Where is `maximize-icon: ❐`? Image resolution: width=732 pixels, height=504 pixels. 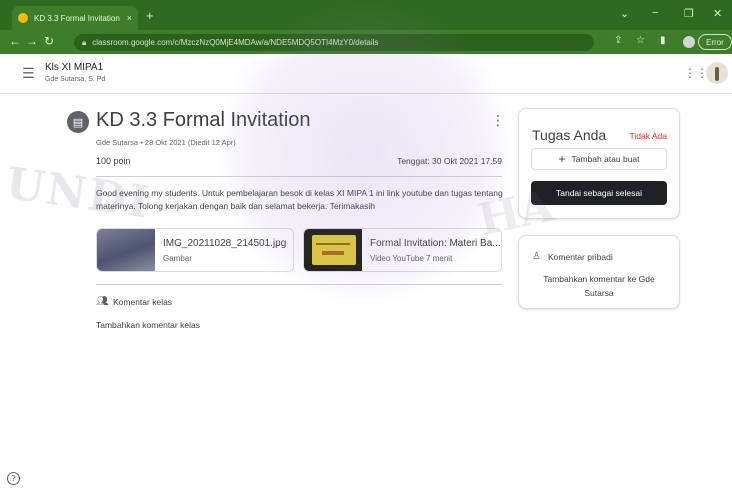 maximize-icon: ❐ is located at coordinates (689, 13).